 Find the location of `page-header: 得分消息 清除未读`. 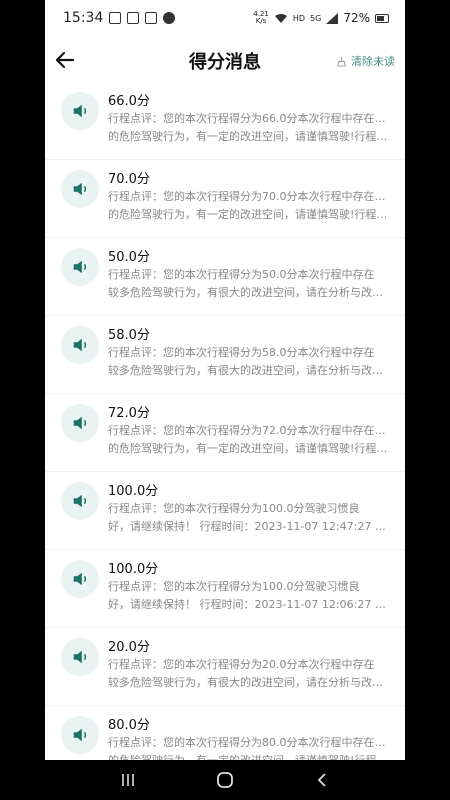

page-header: 得分消息 清除未读 is located at coordinates (225, 60).